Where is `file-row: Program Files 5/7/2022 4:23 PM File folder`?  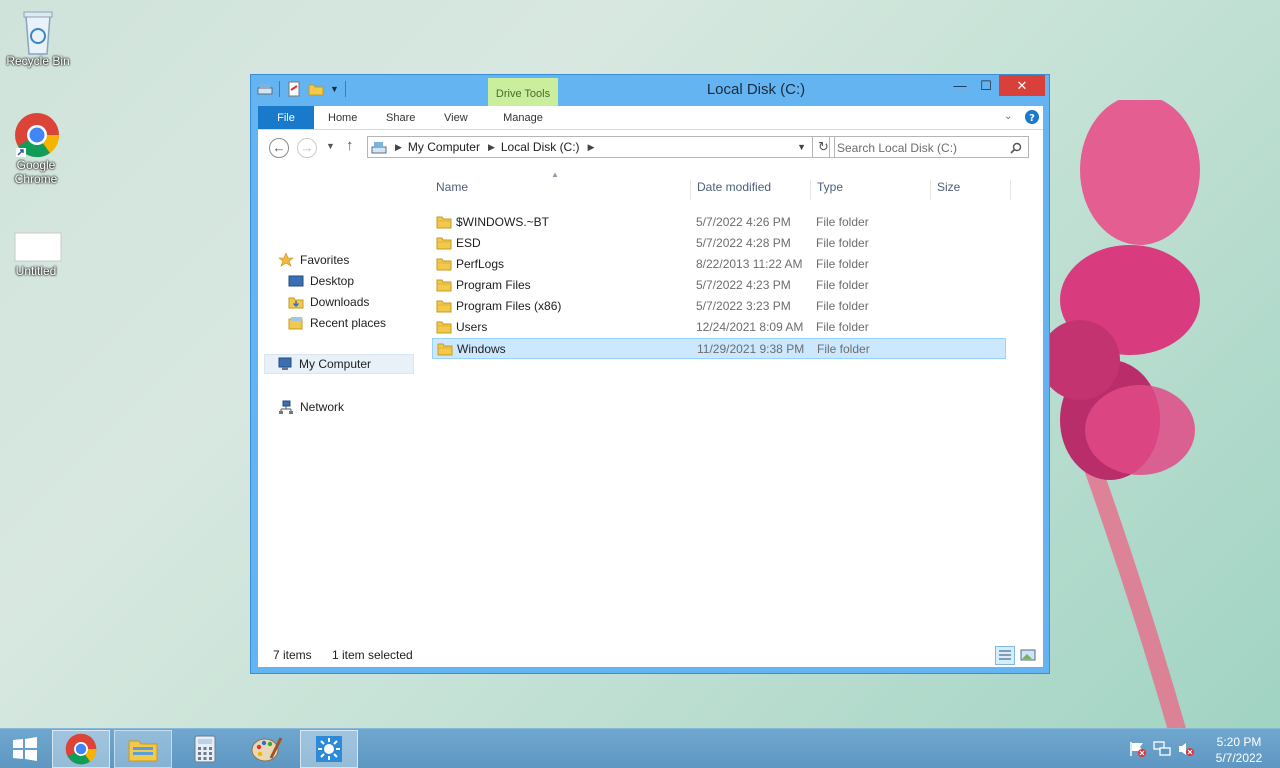
file-row: Program Files 5/7/2022 4:23 PM File folder is located at coordinates (719, 285).